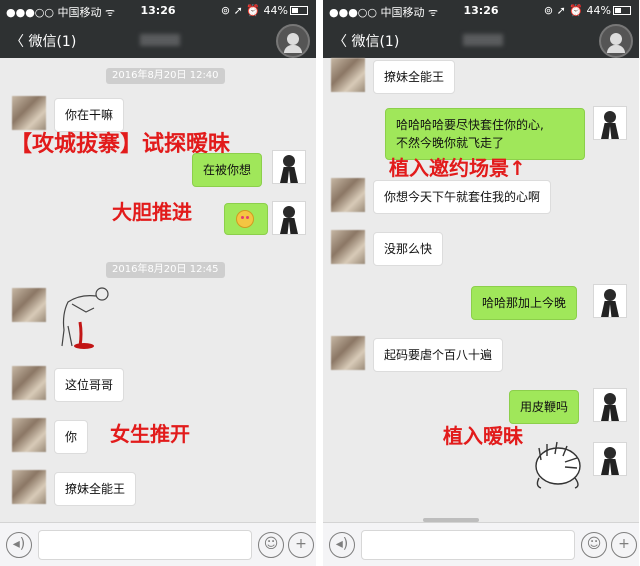 The height and width of the screenshot is (566, 640). I want to click on message-line: 不然今晚你就飞走了, so click(450, 143).